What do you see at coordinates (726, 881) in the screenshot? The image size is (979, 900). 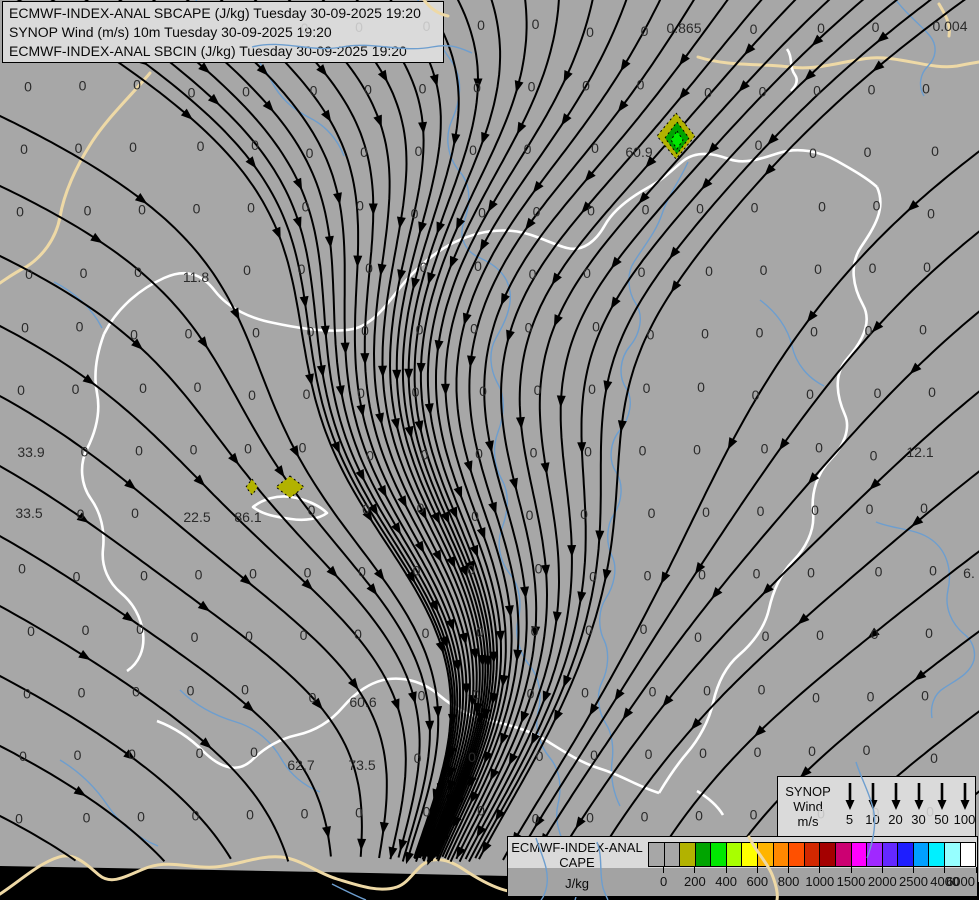 I see `cape-tick-label: 400` at bounding box center [726, 881].